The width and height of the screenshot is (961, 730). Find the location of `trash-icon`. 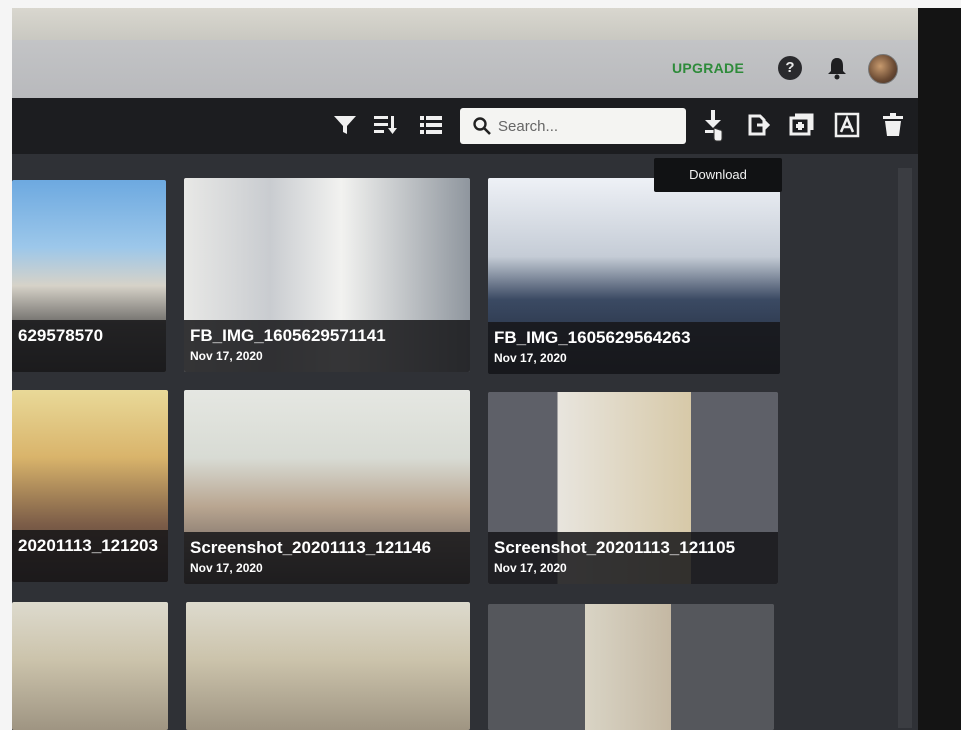

trash-icon is located at coordinates (893, 125).